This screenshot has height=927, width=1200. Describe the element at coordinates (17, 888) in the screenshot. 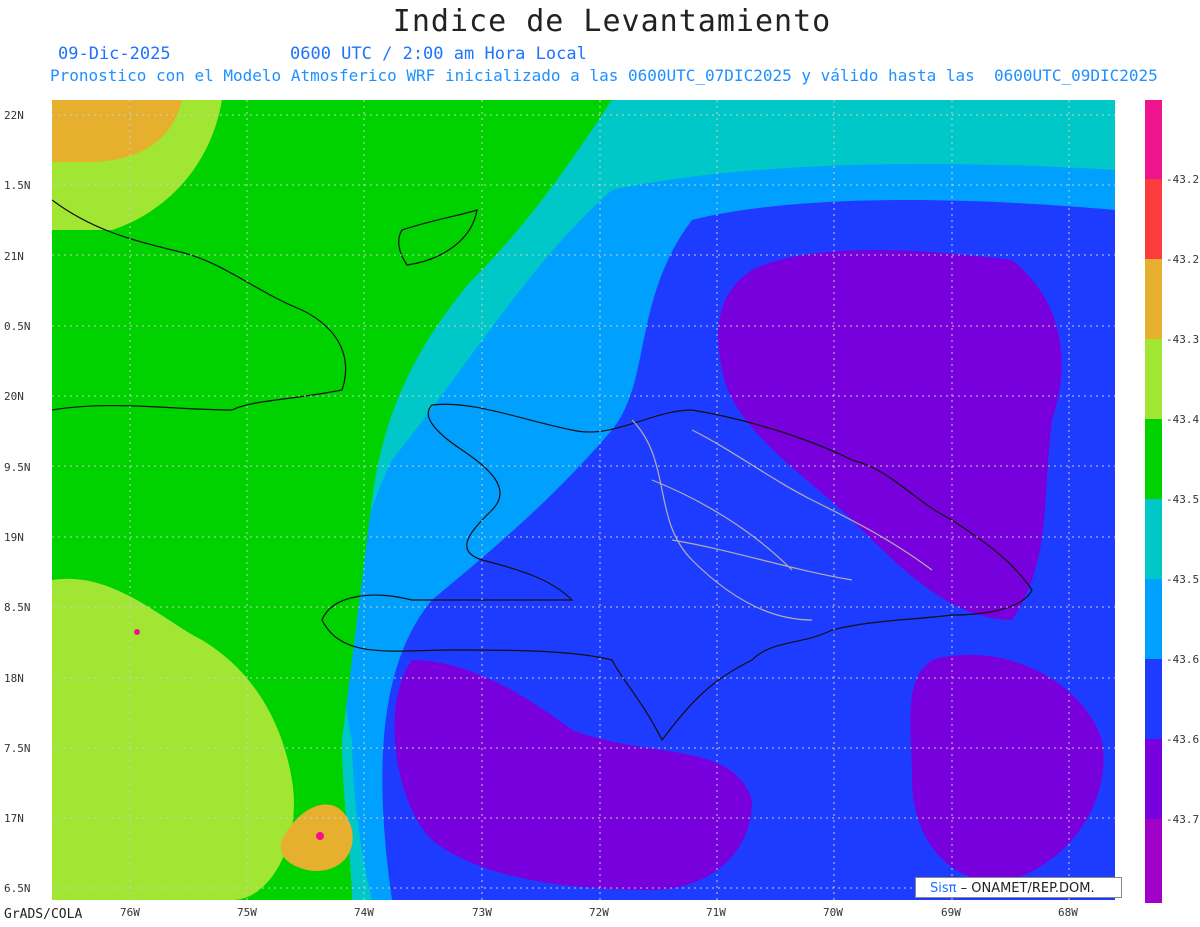

I see `lat-label: 6.5N` at that location.